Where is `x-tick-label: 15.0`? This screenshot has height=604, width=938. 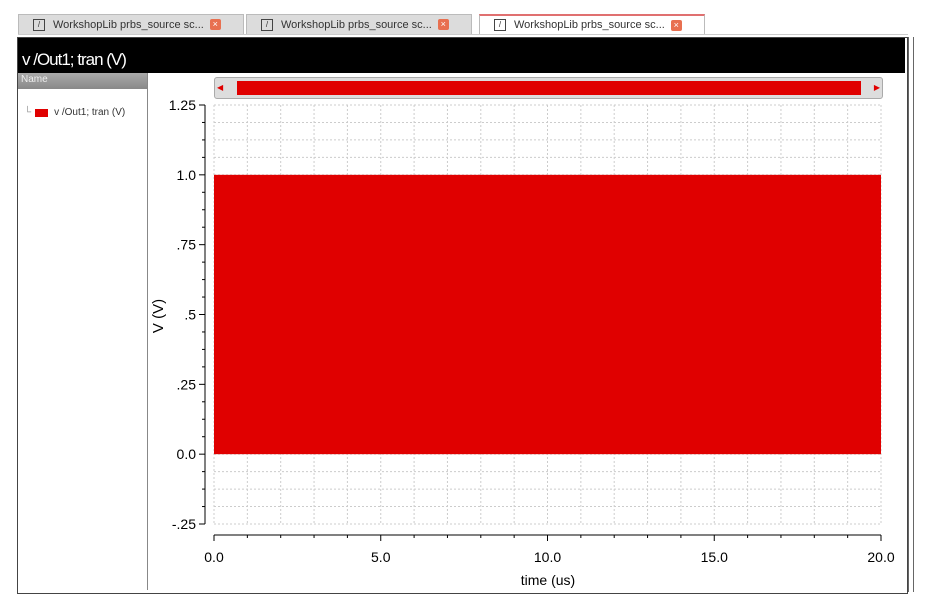 x-tick-label: 15.0 is located at coordinates (714, 557).